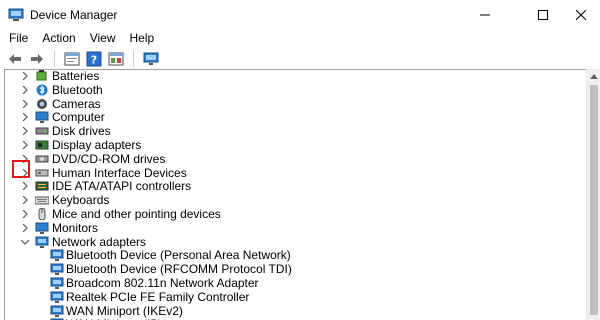  What do you see at coordinates (300, 59) in the screenshot?
I see `toolbar: ?` at bounding box center [300, 59].